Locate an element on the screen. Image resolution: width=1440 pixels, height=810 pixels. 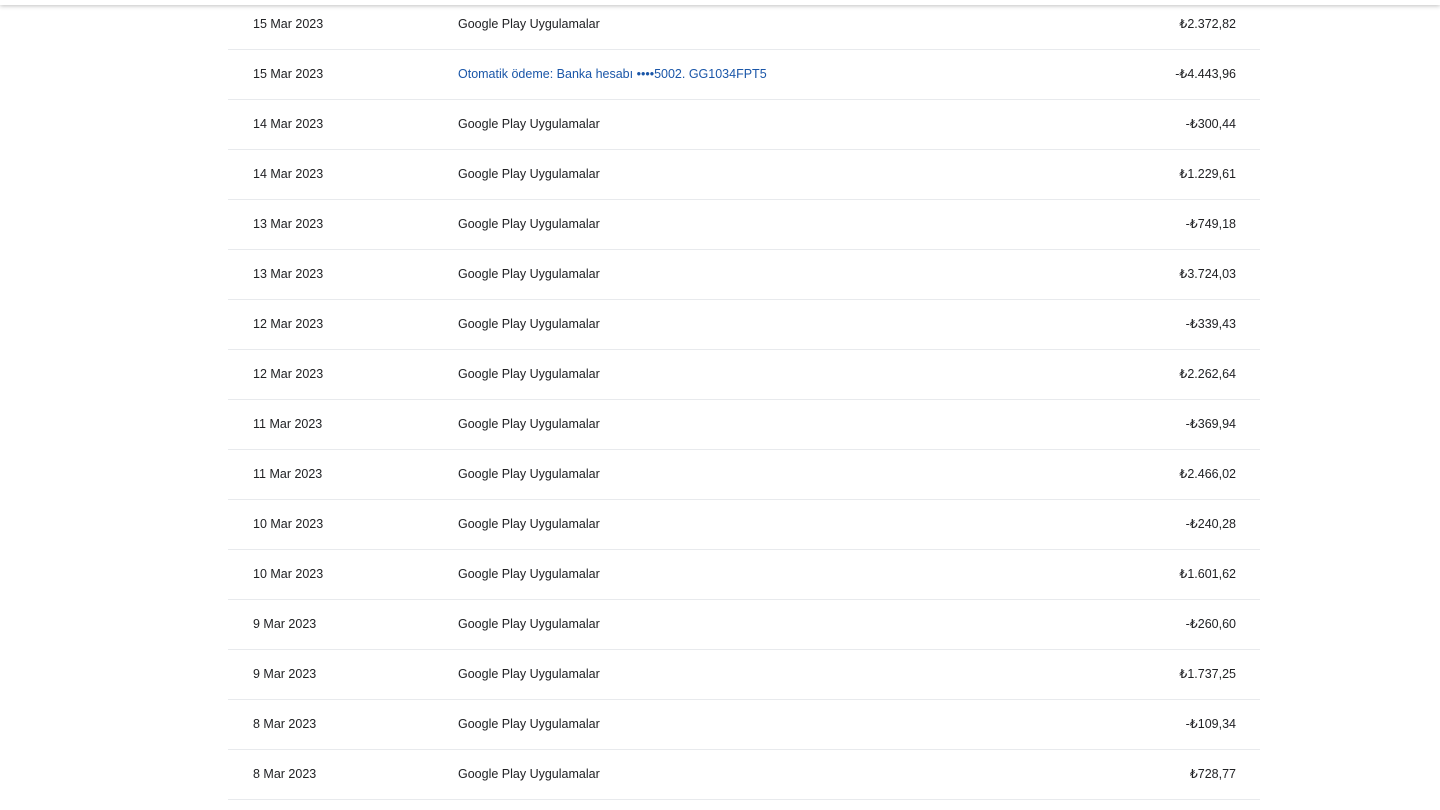
transaction-amount: -₺300,44 is located at coordinates (1210, 124).